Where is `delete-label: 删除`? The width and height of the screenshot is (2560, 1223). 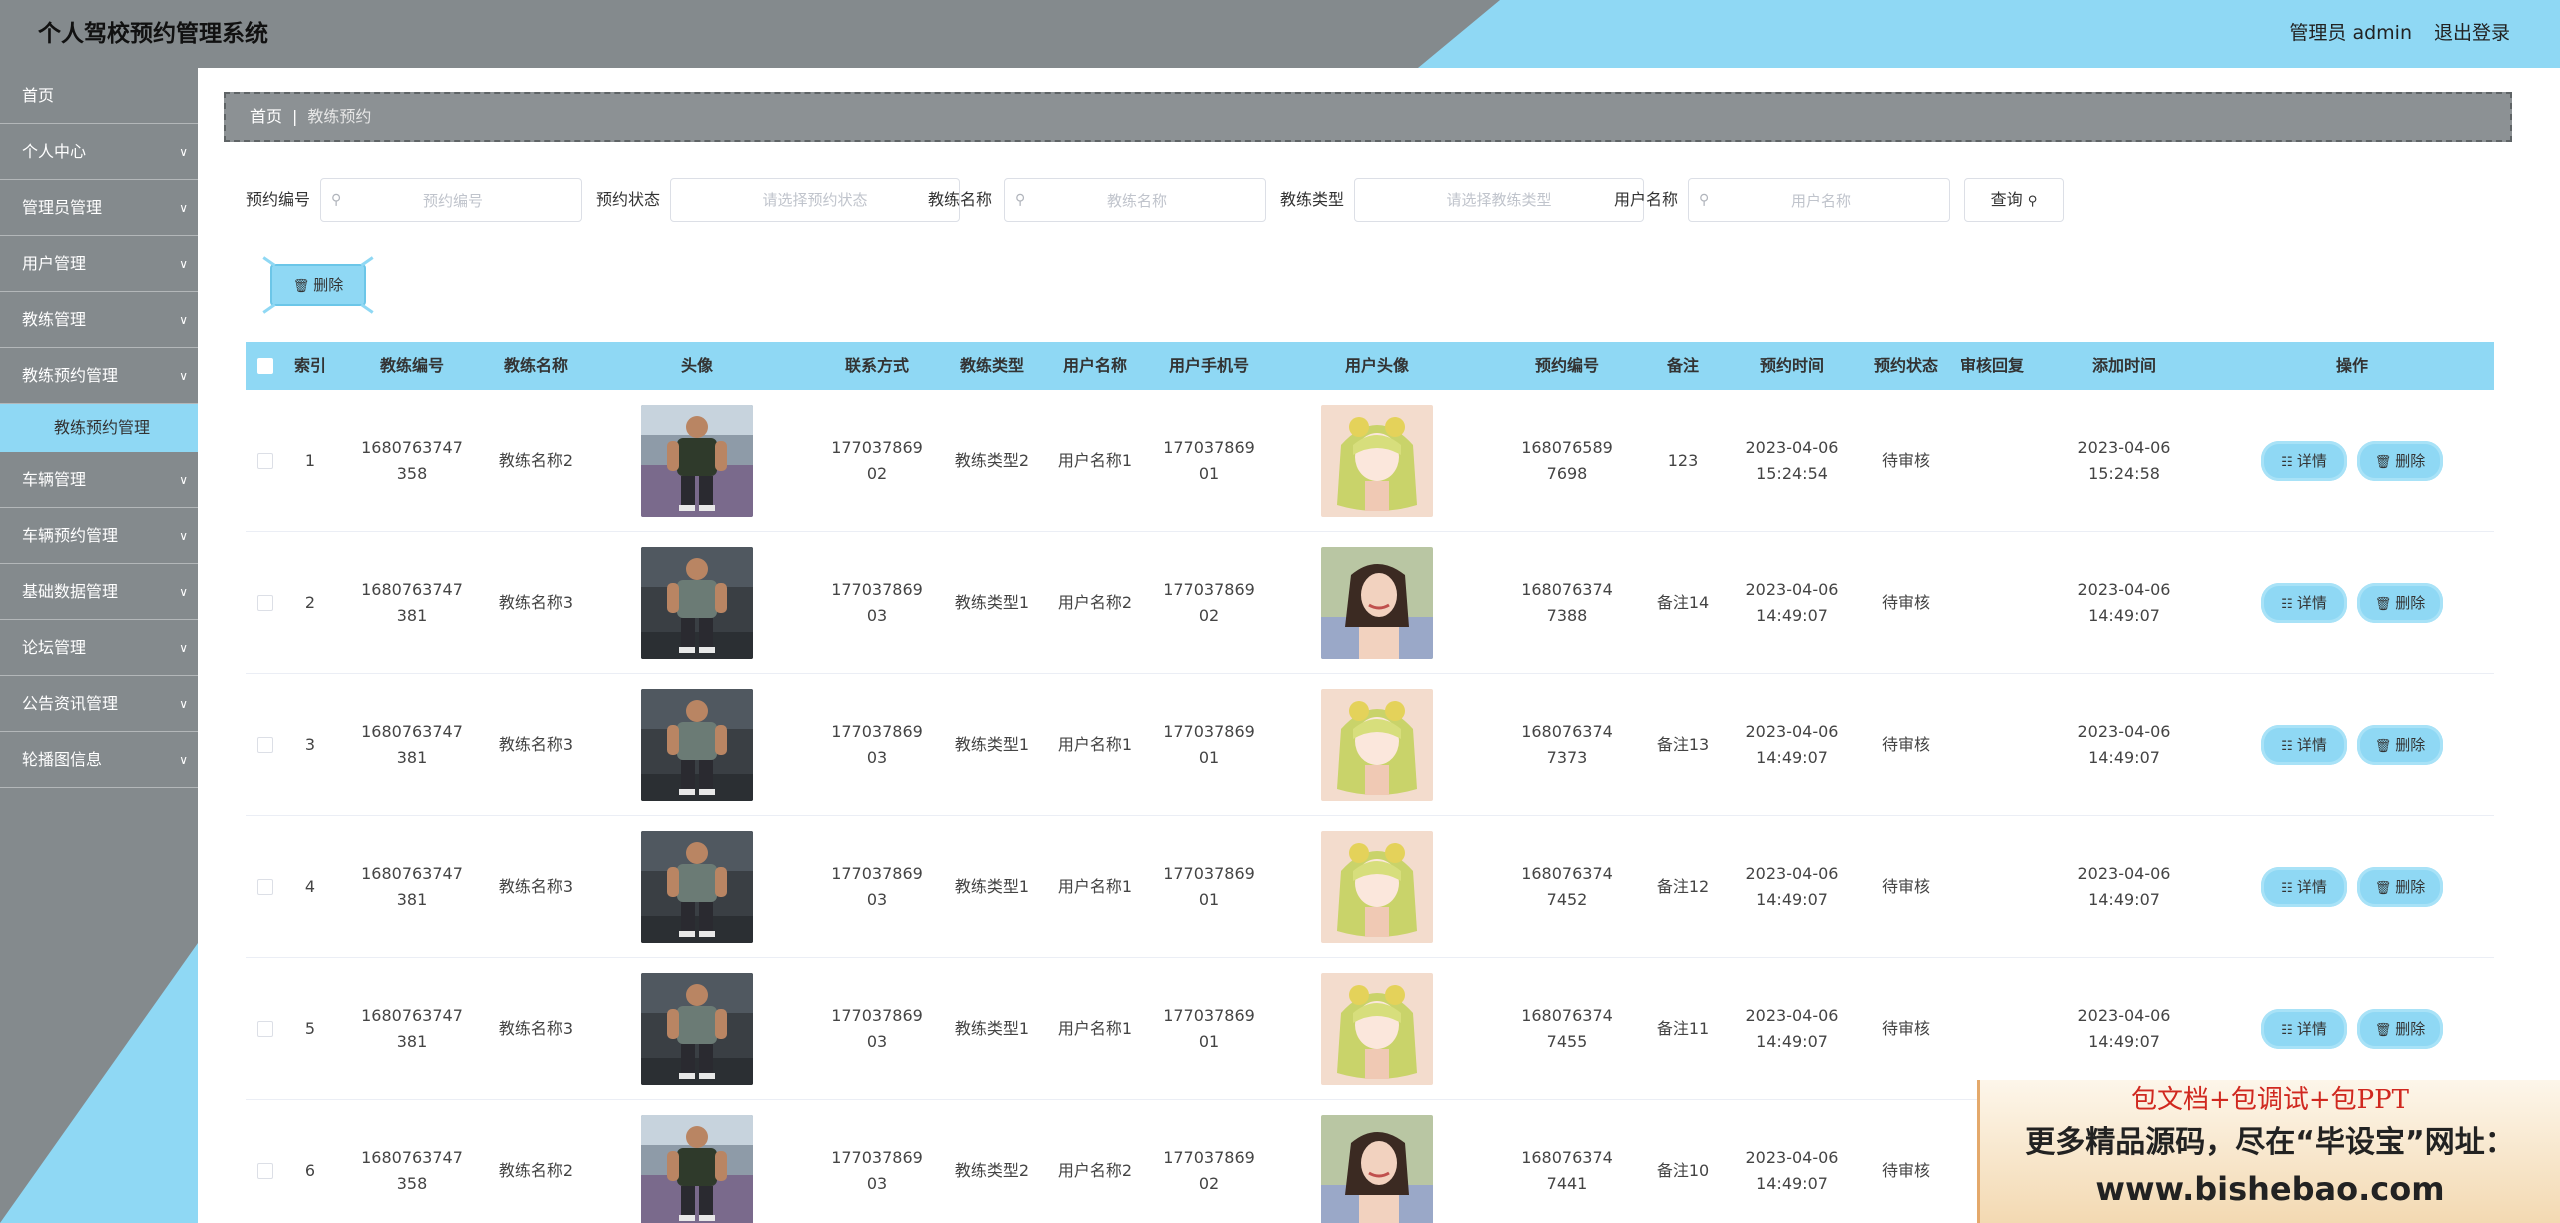 delete-label: 删除 is located at coordinates (2410, 602).